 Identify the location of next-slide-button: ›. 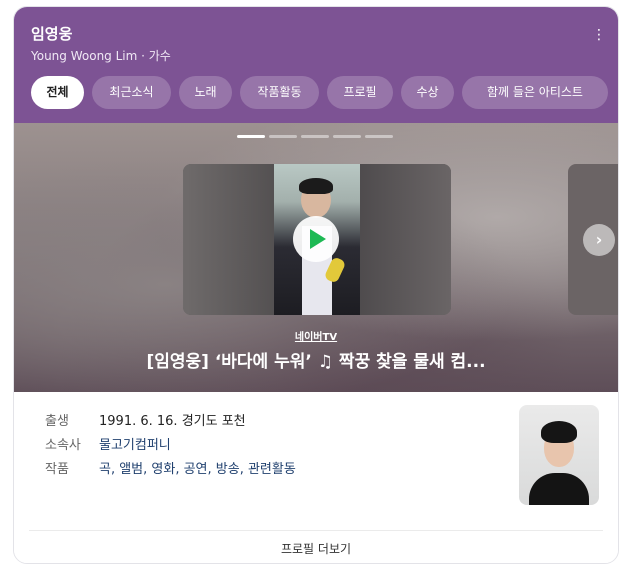
(599, 240).